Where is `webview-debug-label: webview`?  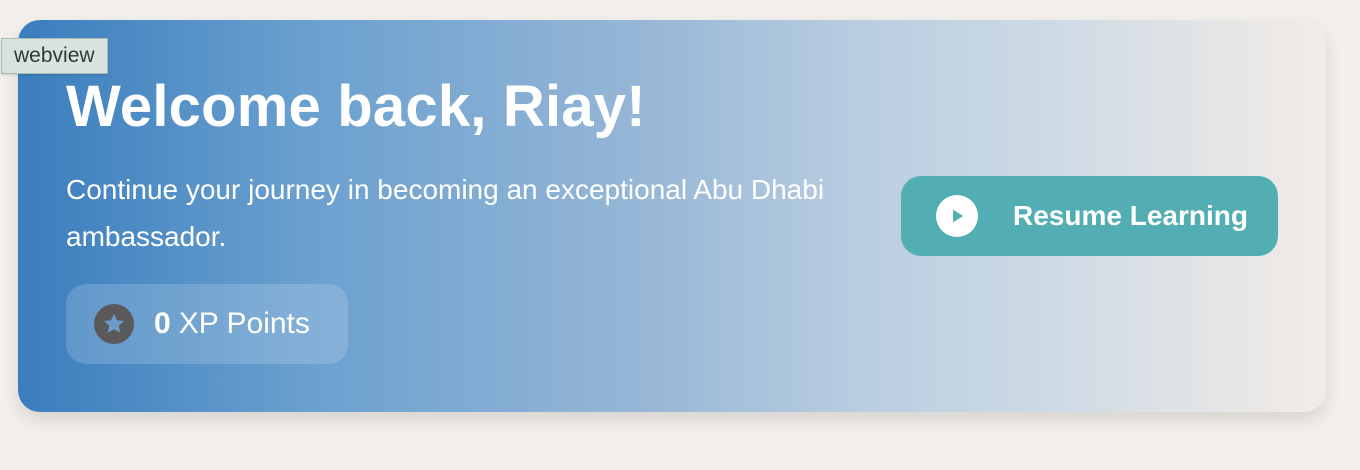
webview-debug-label: webview is located at coordinates (54, 55).